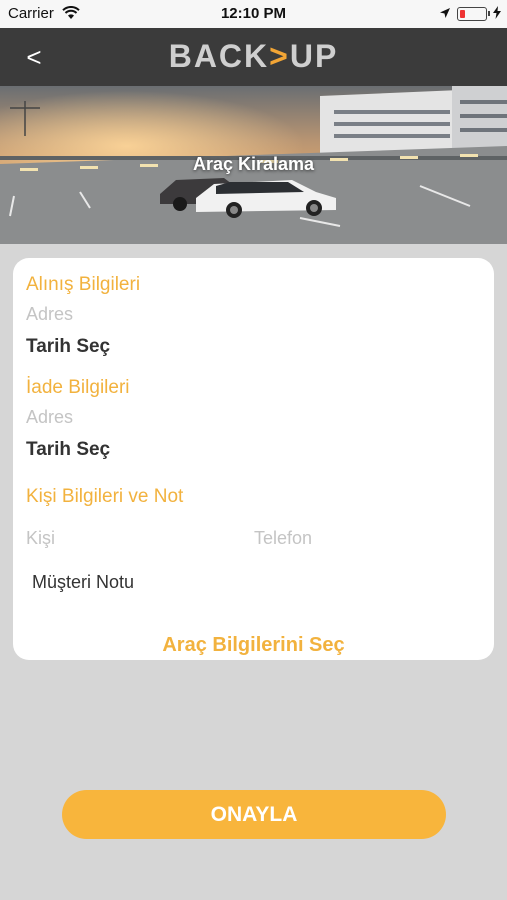 The height and width of the screenshot is (900, 507). Describe the element at coordinates (253, 645) in the screenshot. I see `select-car-info-button: Araç Bilgilerini Seç` at that location.